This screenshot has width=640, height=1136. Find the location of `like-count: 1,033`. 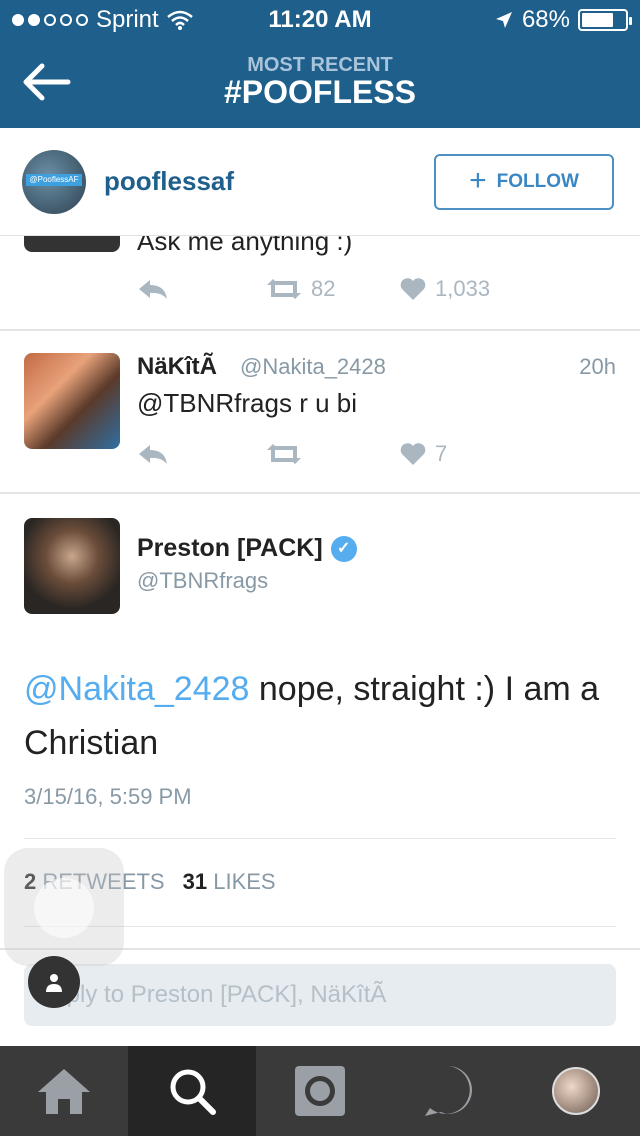

like-count: 1,033 is located at coordinates (463, 288).